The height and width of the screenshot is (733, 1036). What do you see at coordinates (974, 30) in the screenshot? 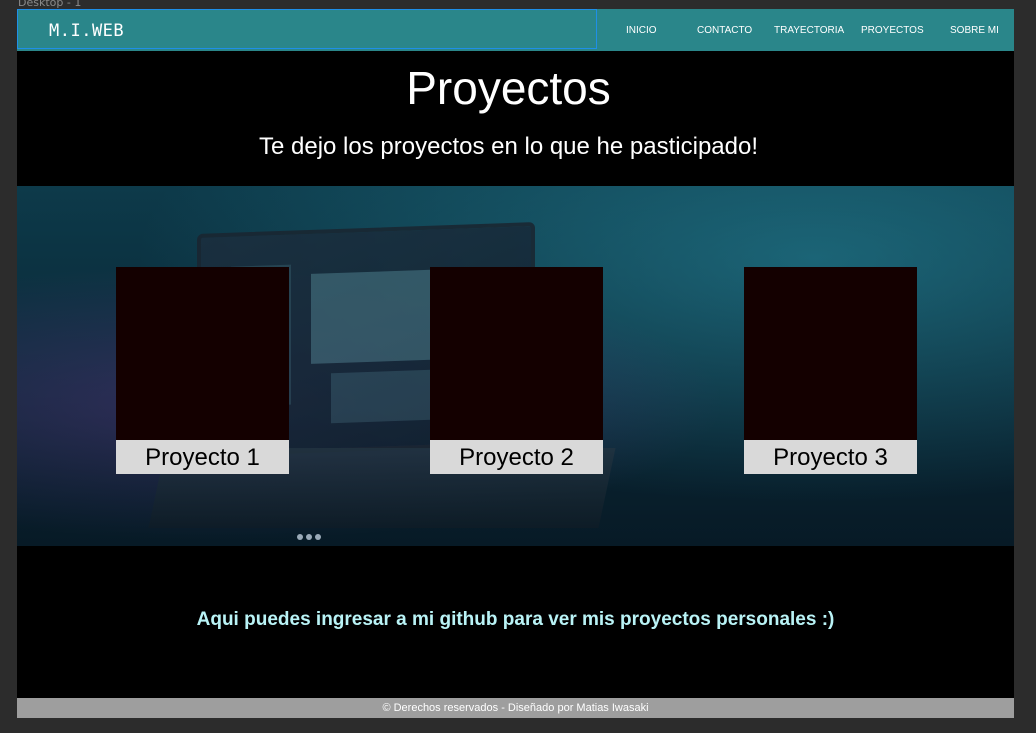
I see `nav-item-sobre-mi: SOBRE MI` at bounding box center [974, 30].